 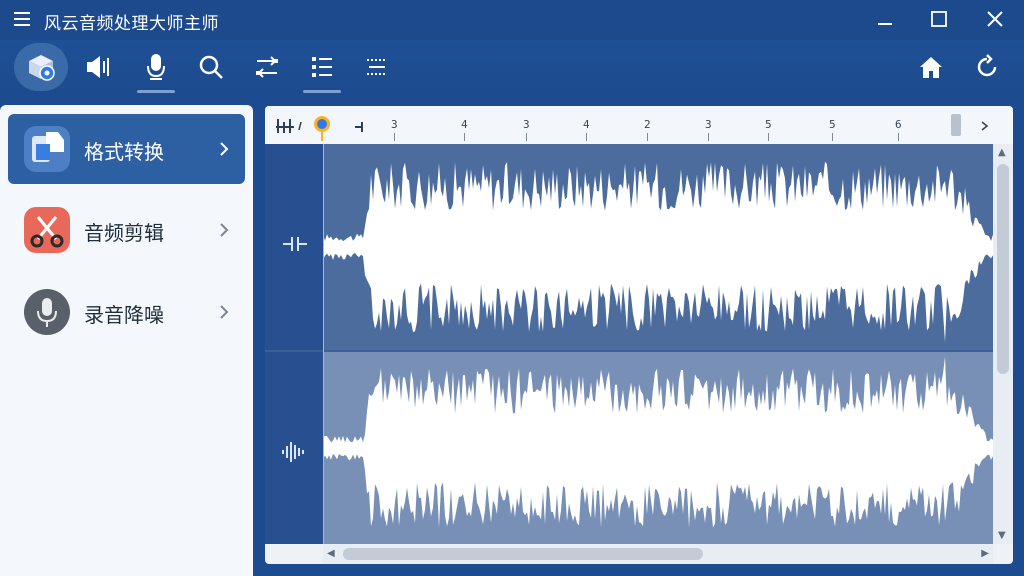 I want to click on waveform-icon, so click(x=294, y=452).